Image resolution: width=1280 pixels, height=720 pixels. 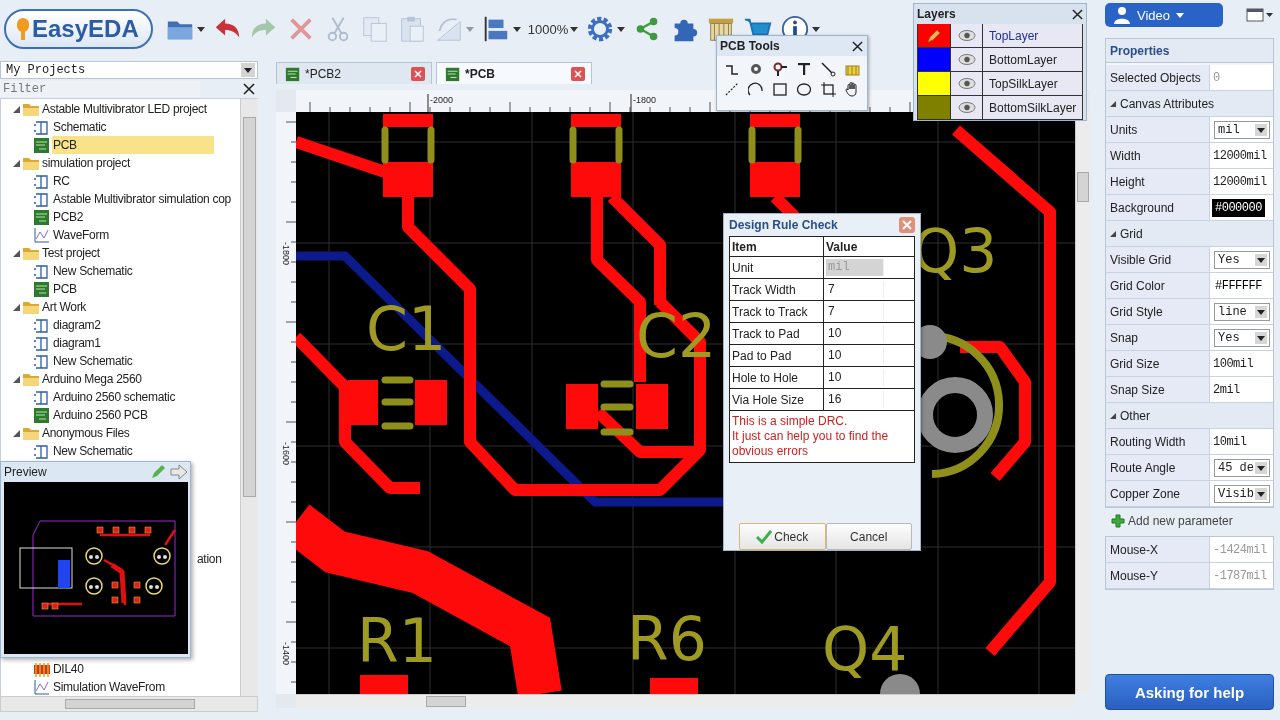 What do you see at coordinates (210, 559) in the screenshot?
I see `tree-item: ation` at bounding box center [210, 559].